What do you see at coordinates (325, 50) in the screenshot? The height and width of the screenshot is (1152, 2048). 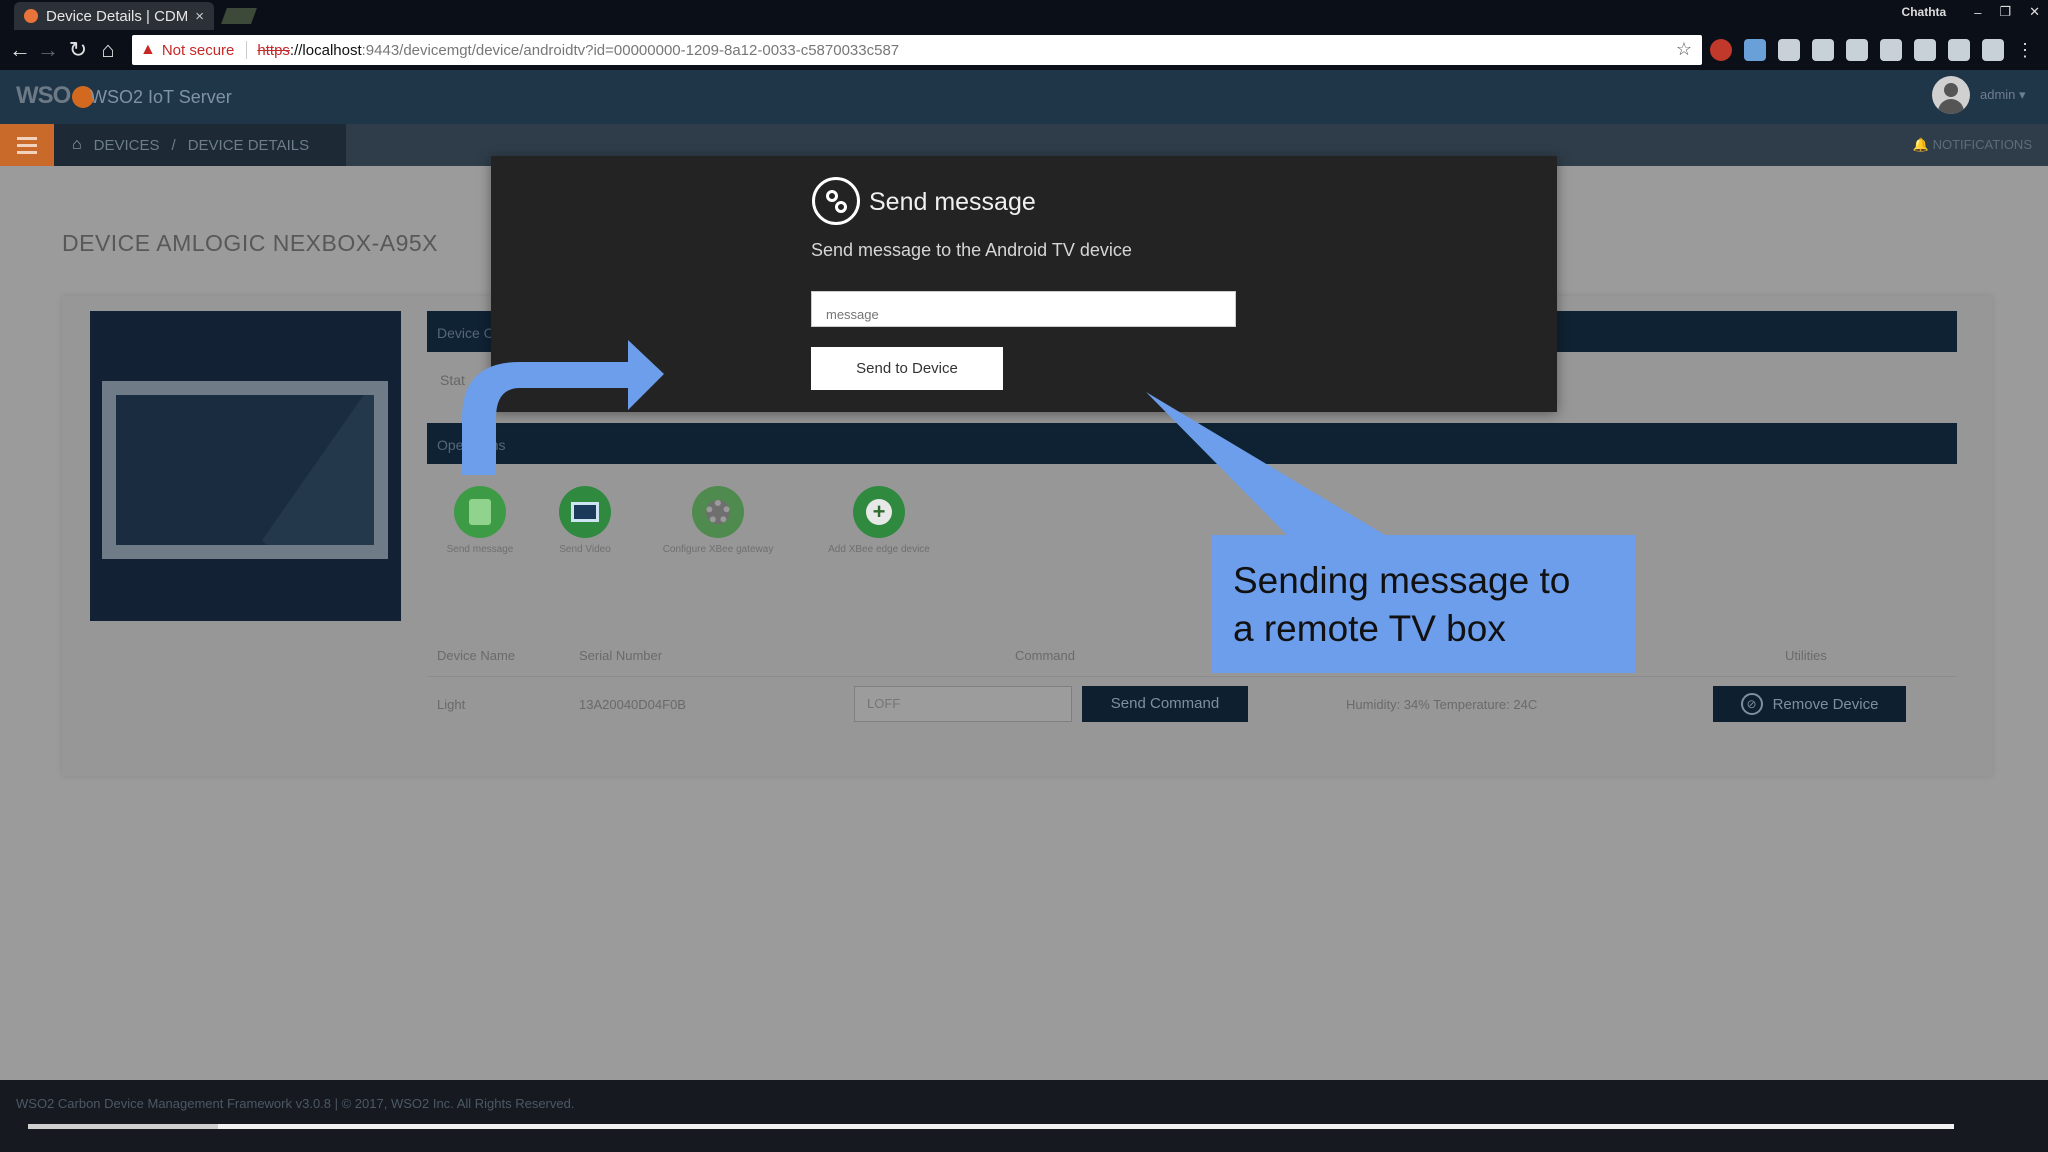 I see `url-host: ://localhost` at bounding box center [325, 50].